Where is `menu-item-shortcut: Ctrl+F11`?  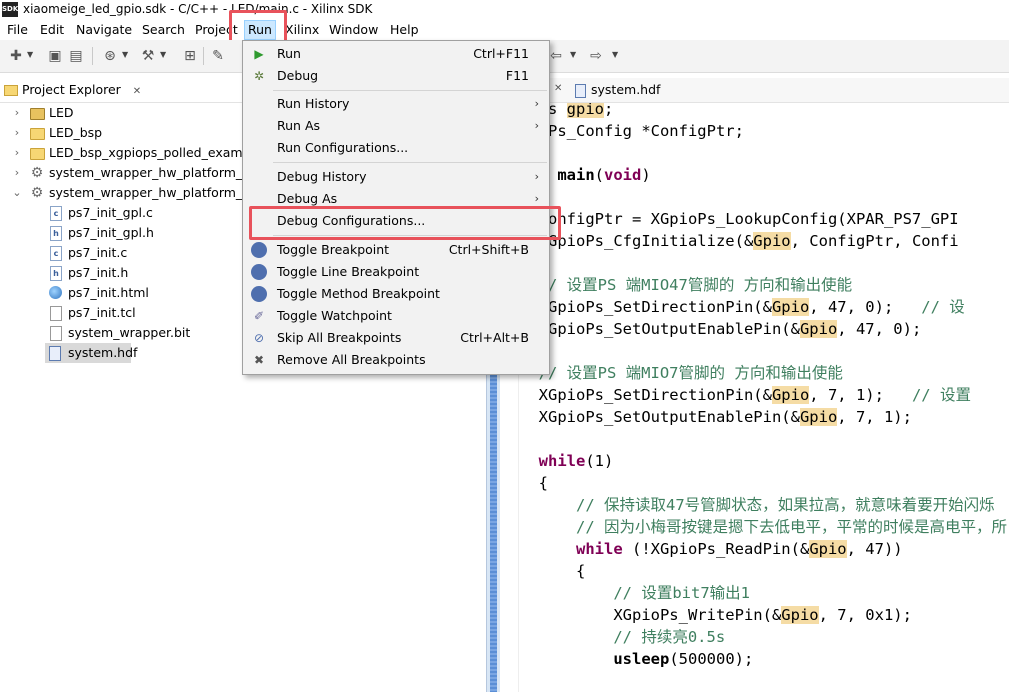 menu-item-shortcut: Ctrl+F11 is located at coordinates (501, 53).